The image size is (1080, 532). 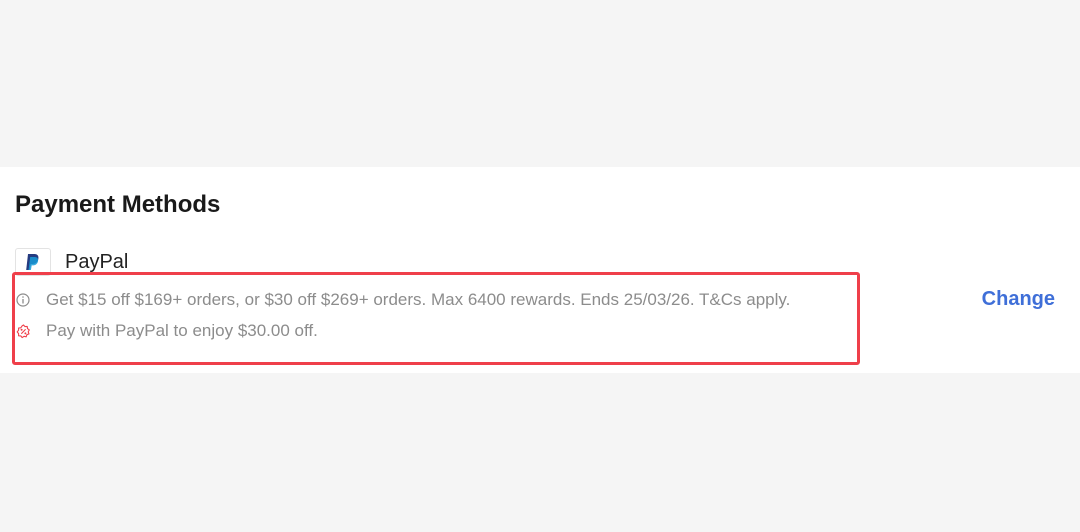 I want to click on change-payment-method-link: Change, so click(x=1018, y=299).